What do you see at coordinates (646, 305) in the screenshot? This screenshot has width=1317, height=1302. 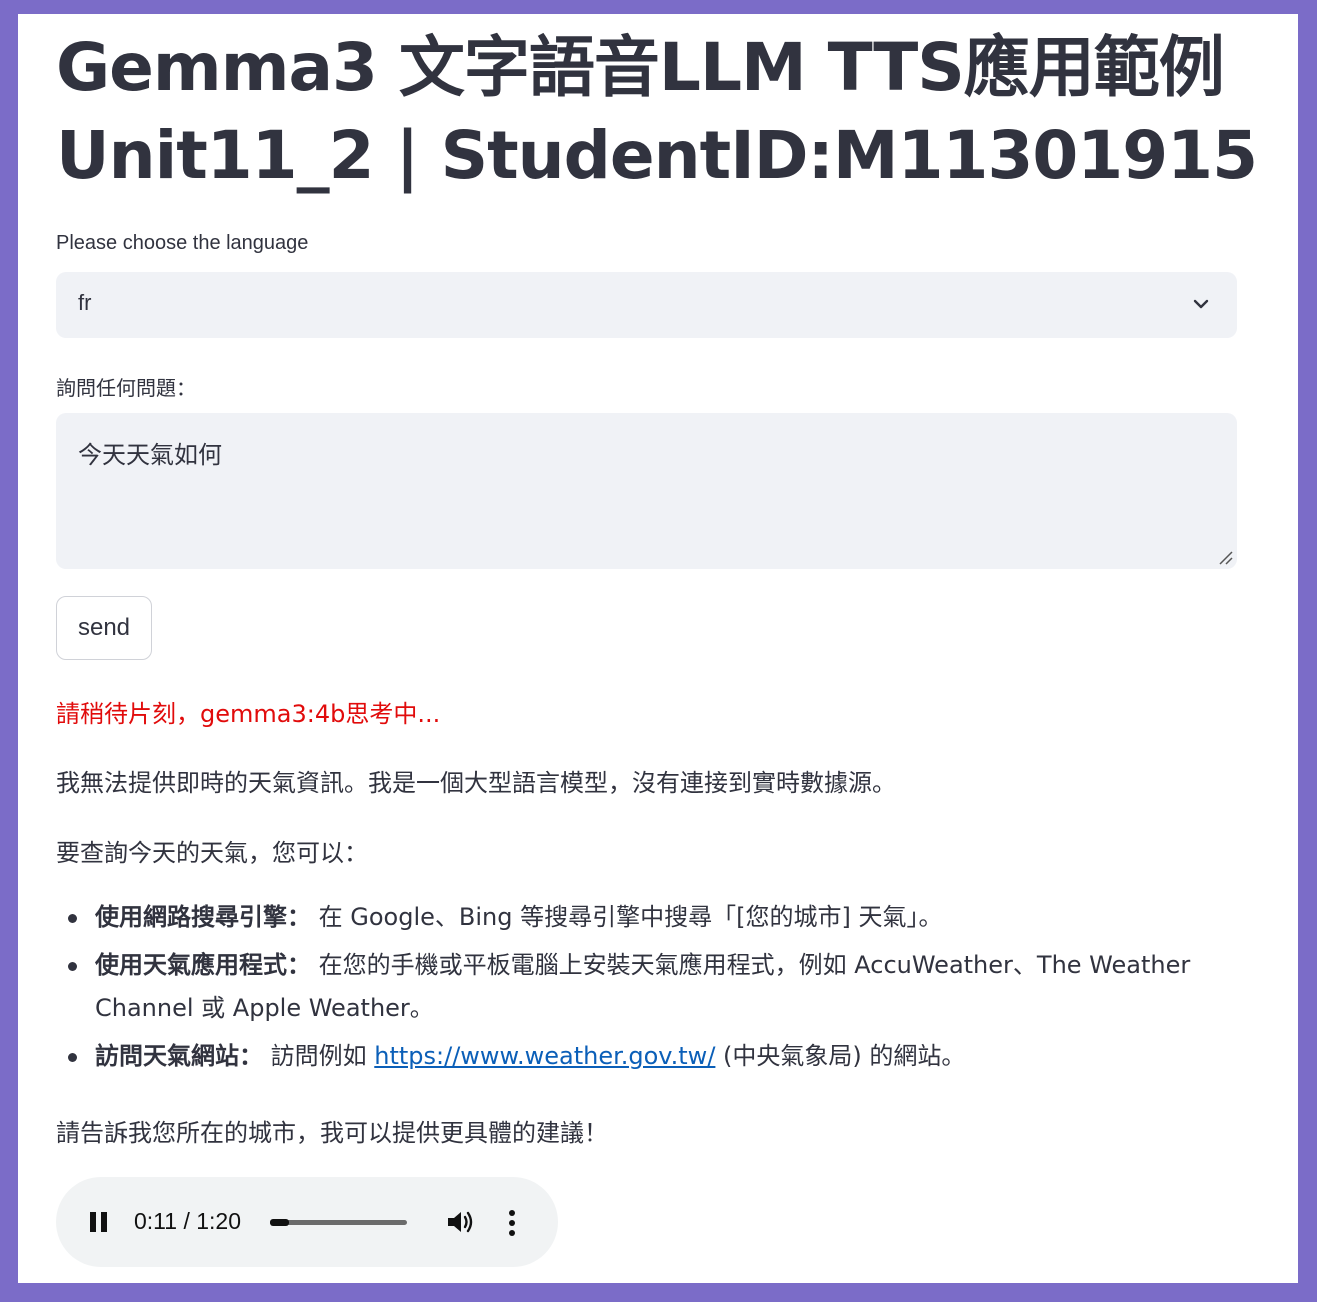 I see `language-select: fr` at bounding box center [646, 305].